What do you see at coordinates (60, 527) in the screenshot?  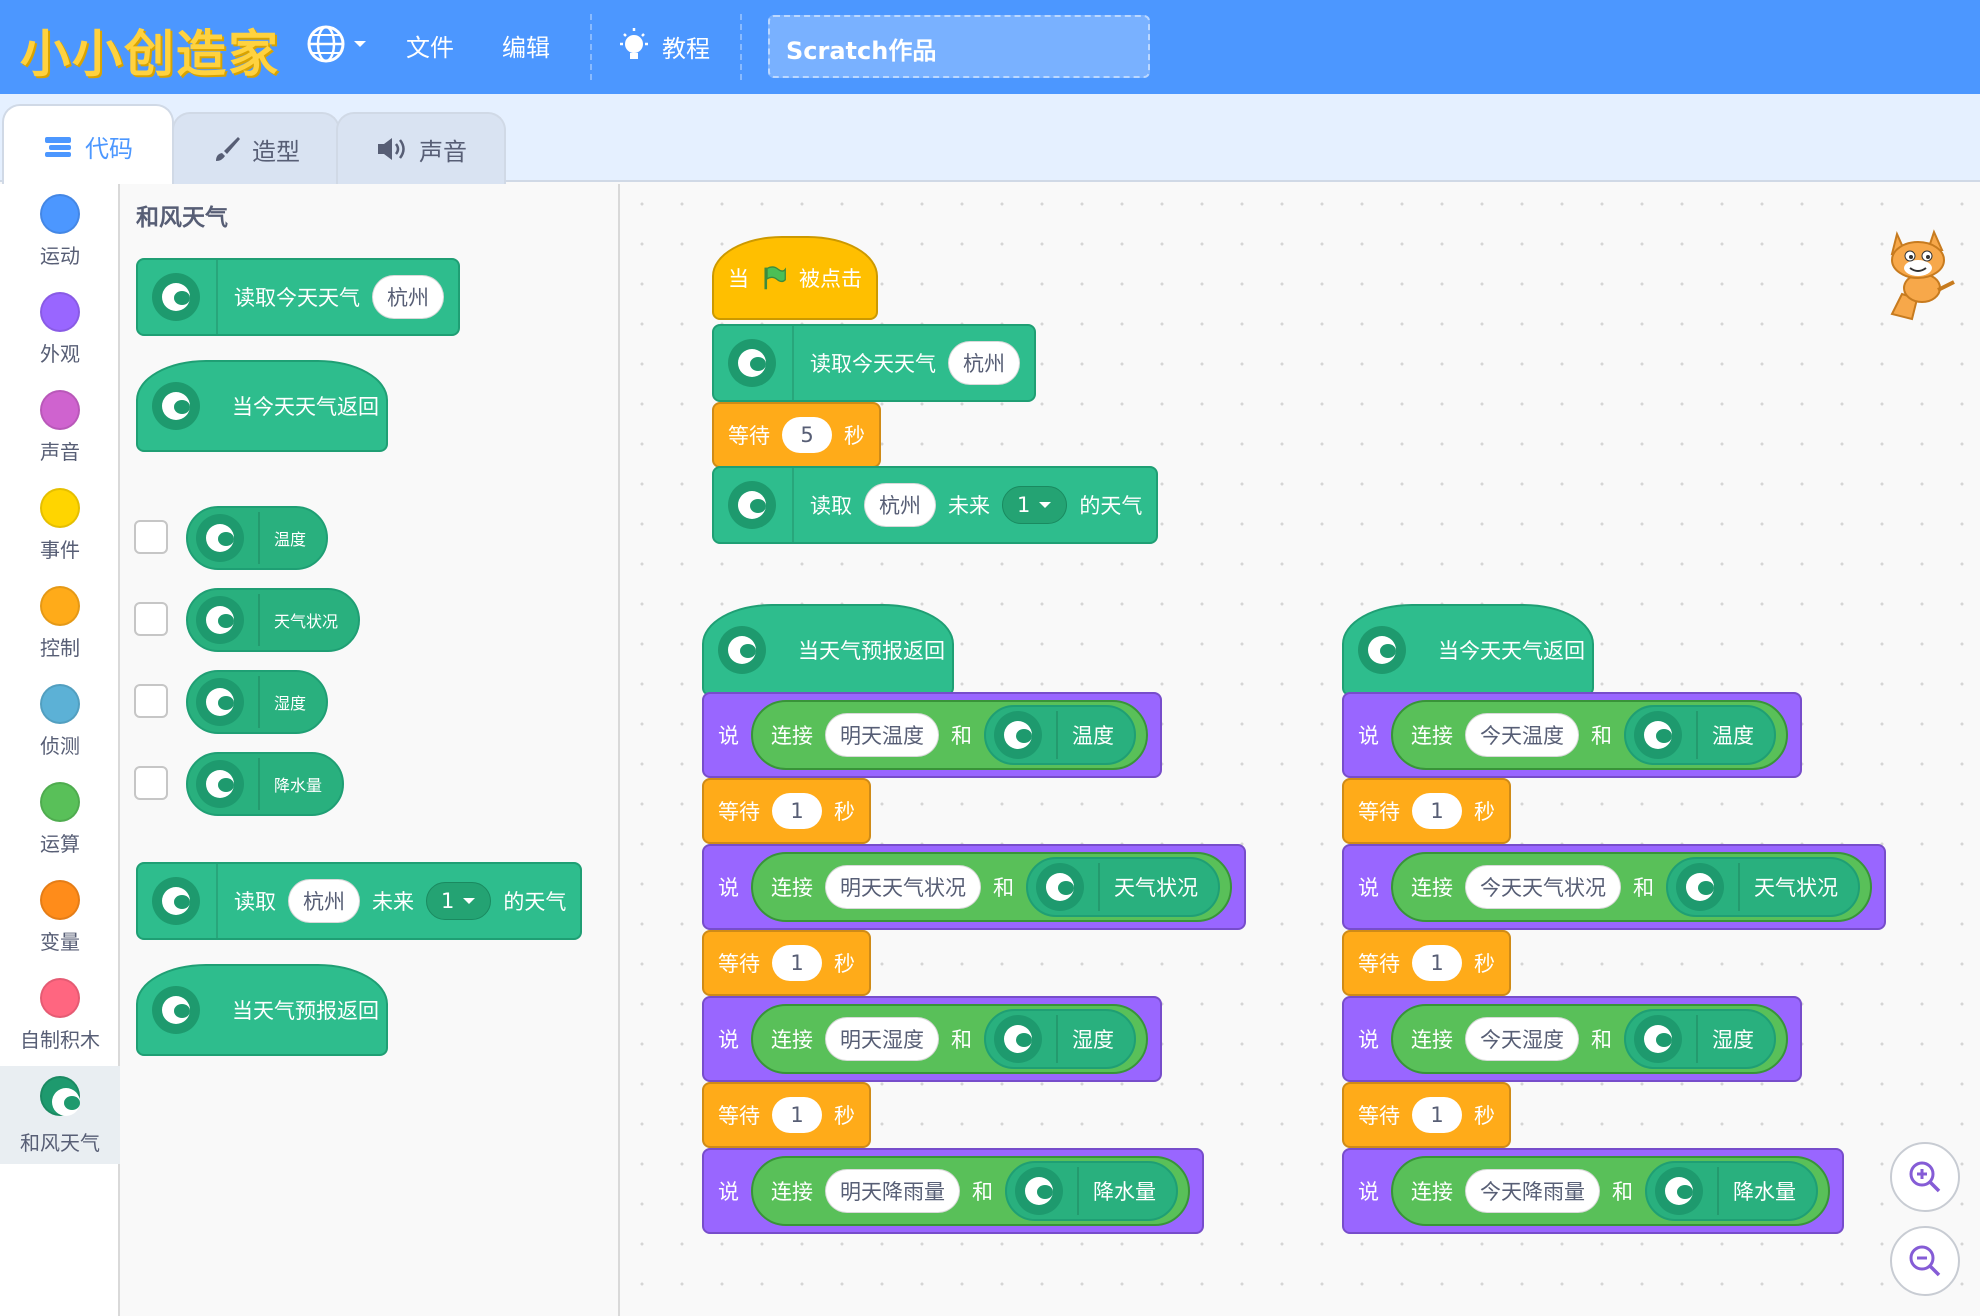 I see `category-4: 事件` at bounding box center [60, 527].